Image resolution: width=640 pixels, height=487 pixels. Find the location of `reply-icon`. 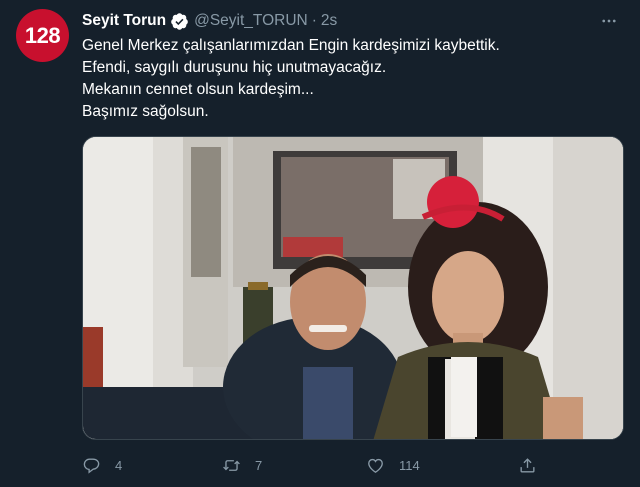

reply-icon is located at coordinates (91, 465).